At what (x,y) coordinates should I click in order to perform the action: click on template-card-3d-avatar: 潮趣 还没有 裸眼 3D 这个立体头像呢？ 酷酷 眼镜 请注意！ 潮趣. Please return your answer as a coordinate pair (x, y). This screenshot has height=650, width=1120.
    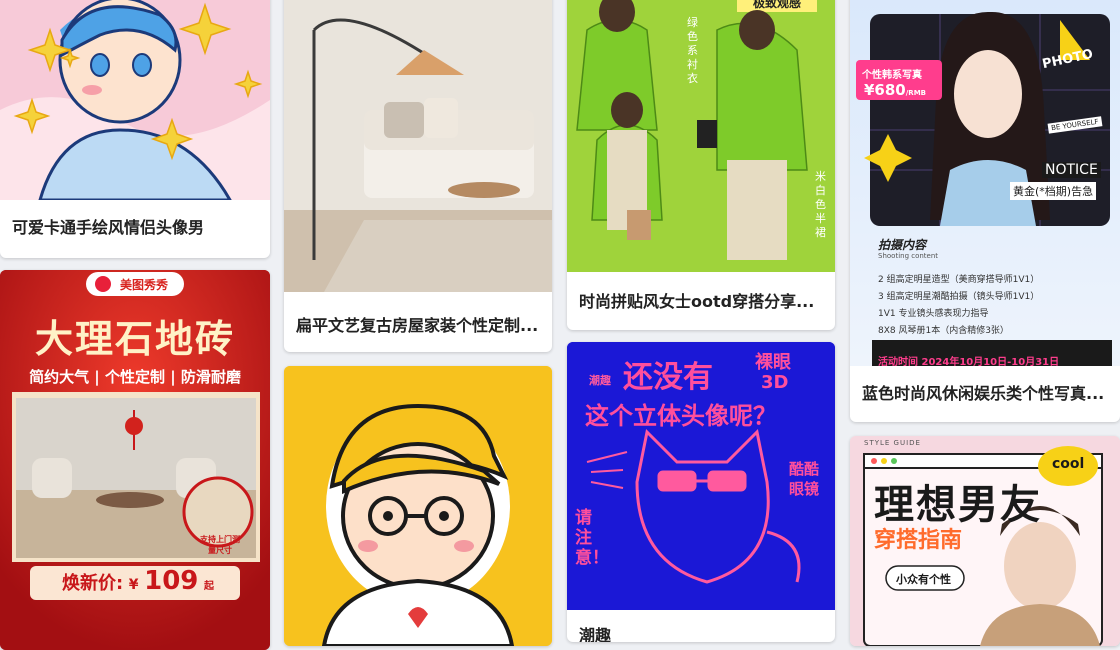
    Looking at the image, I should click on (701, 492).